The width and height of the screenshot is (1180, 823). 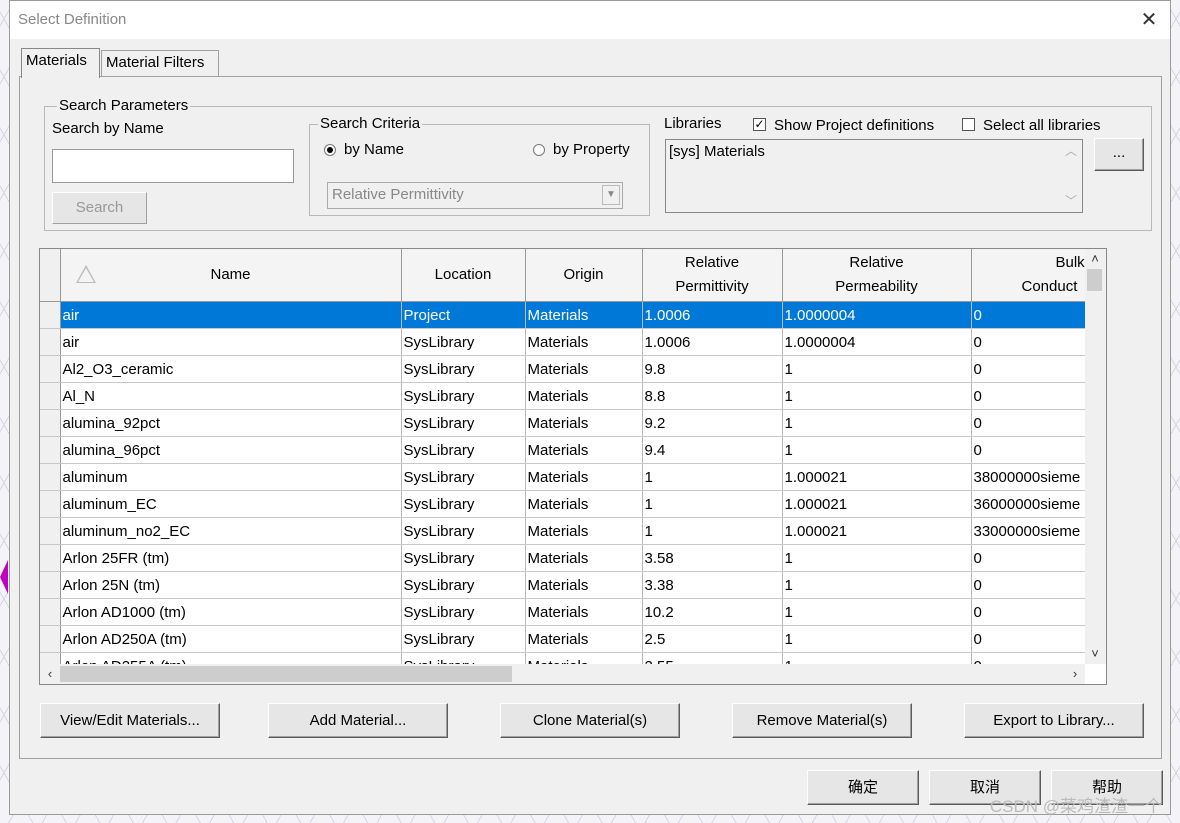 What do you see at coordinates (231, 612) in the screenshot?
I see `table-cell: Arlon AD1000 (tm)` at bounding box center [231, 612].